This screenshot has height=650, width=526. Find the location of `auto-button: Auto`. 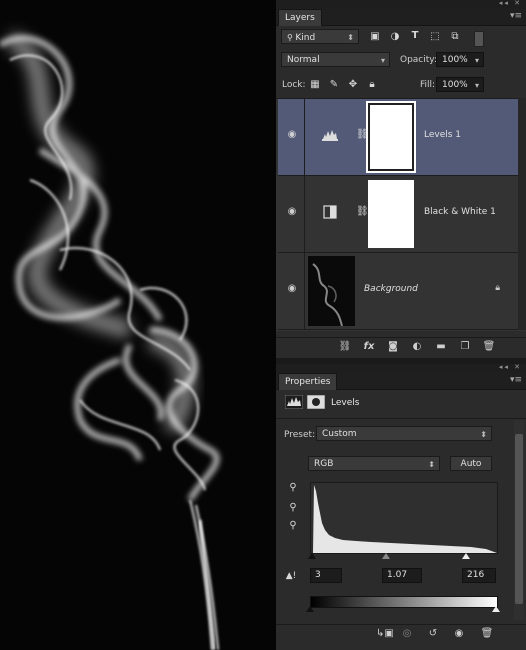

auto-button: Auto is located at coordinates (471, 463).